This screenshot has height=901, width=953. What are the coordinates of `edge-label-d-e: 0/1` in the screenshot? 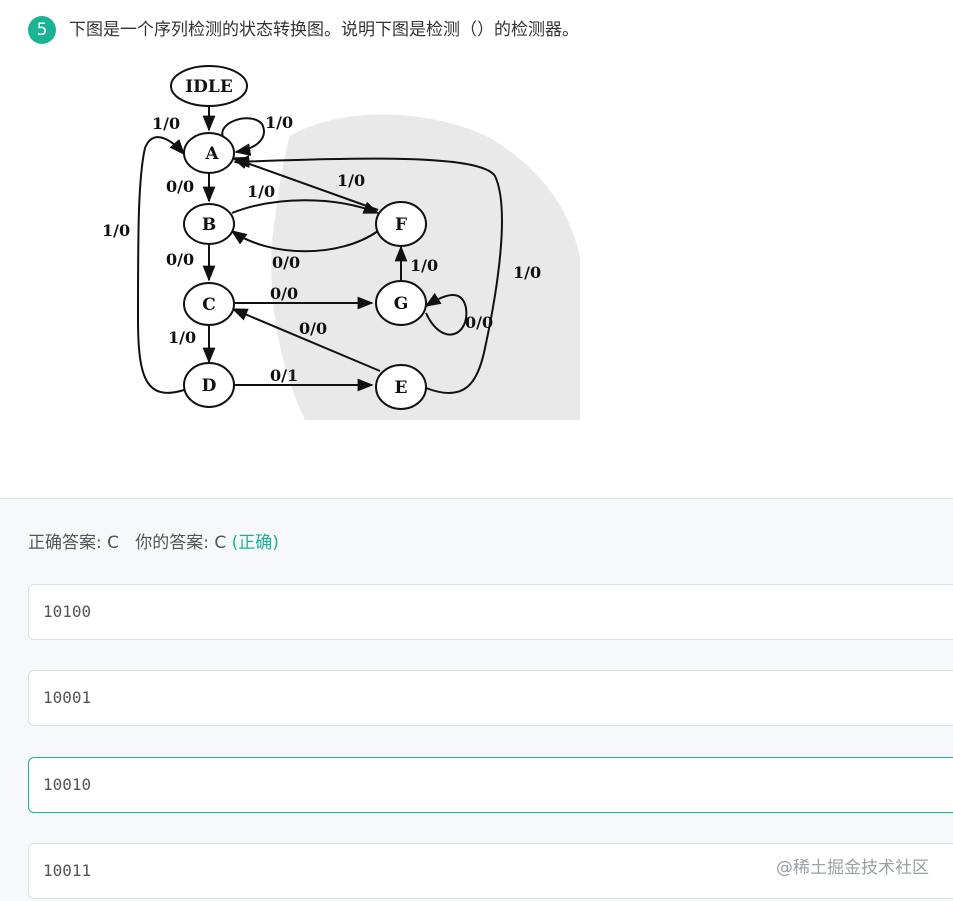 It's located at (284, 375).